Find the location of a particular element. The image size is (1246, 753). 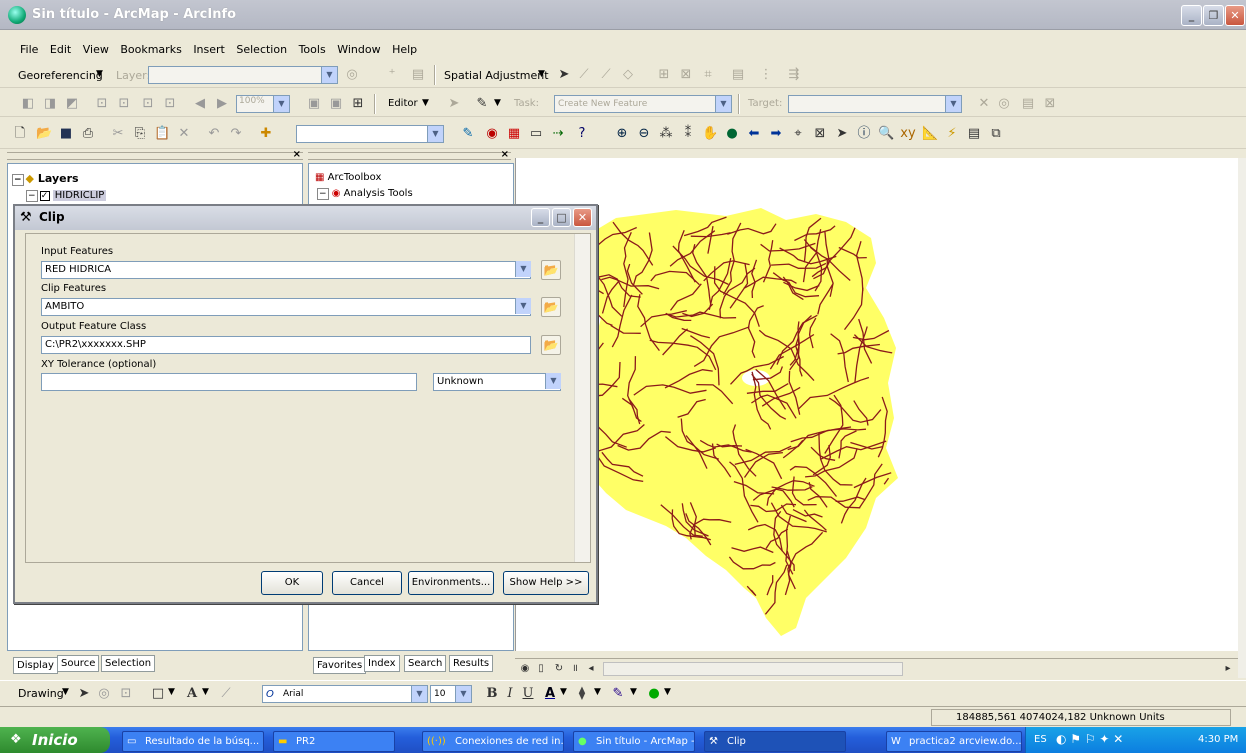

editor-toolbar-icon: ✎ is located at coordinates (468, 134).